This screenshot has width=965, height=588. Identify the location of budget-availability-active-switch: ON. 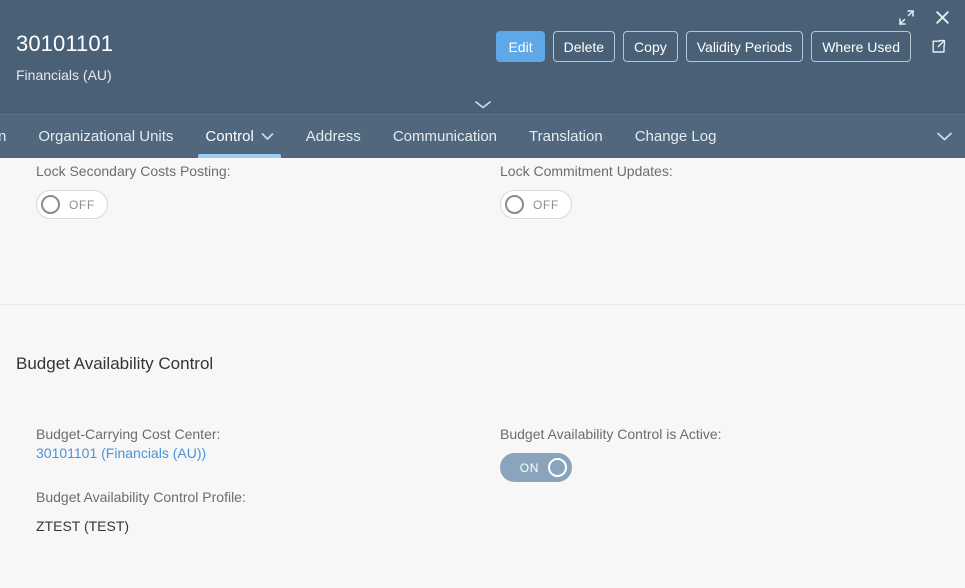
(536, 467).